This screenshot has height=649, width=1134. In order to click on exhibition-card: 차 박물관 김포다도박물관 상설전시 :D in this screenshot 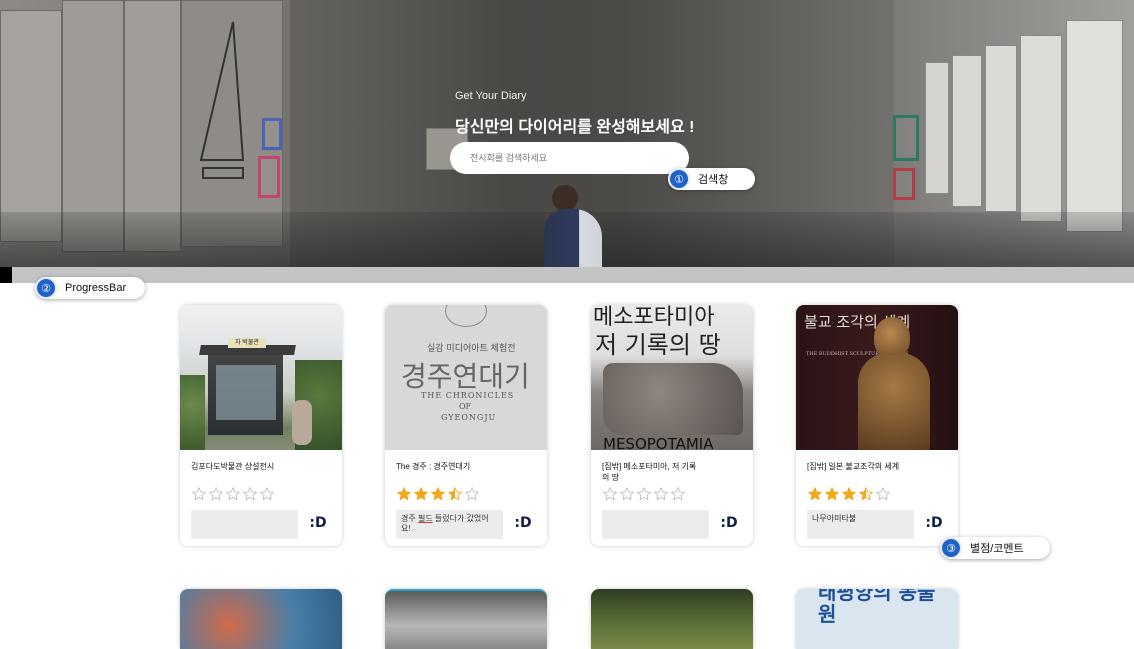, I will do `click(261, 425)`.